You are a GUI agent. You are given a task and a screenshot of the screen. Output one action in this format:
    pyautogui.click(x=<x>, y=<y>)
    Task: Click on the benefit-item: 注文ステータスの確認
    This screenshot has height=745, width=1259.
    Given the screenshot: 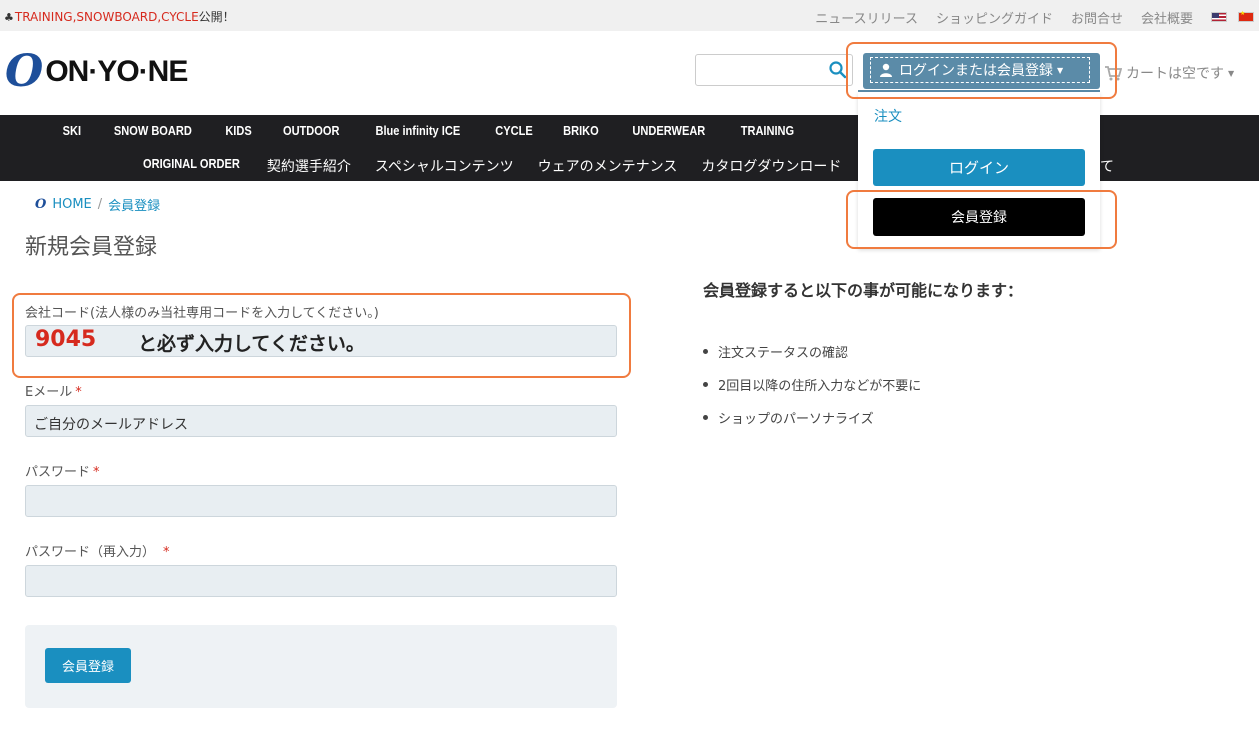 What is the action you would take?
    pyautogui.click(x=812, y=351)
    